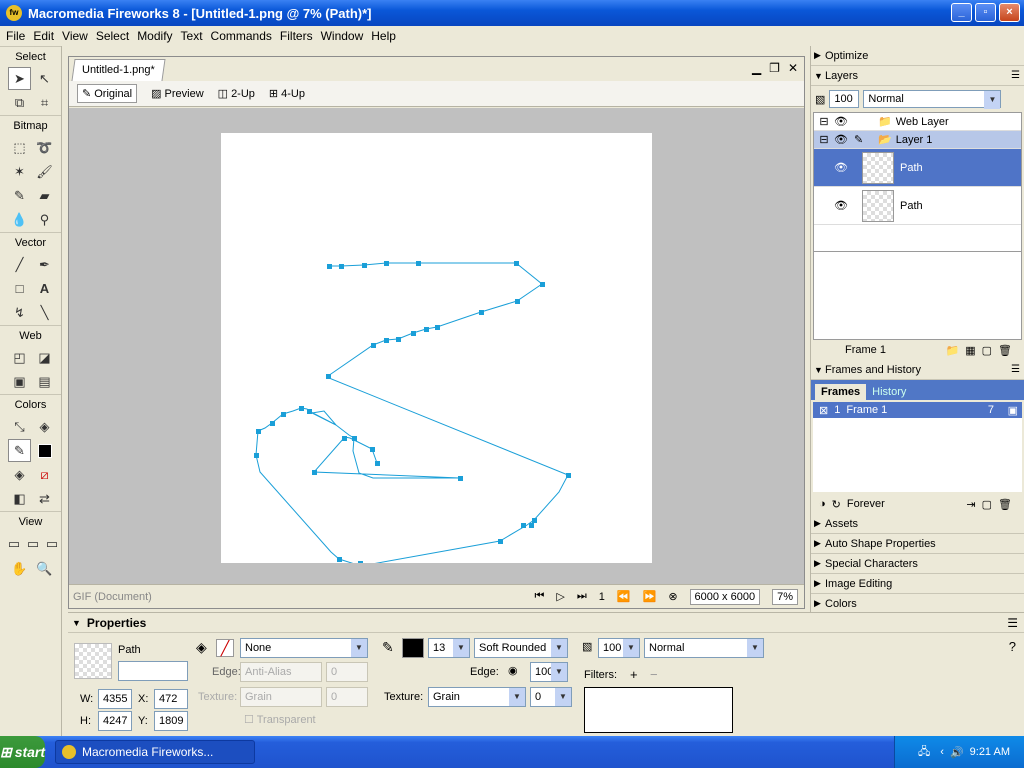 The width and height of the screenshot is (1024, 768). What do you see at coordinates (171, 699) in the screenshot?
I see `x-field: 472` at bounding box center [171, 699].